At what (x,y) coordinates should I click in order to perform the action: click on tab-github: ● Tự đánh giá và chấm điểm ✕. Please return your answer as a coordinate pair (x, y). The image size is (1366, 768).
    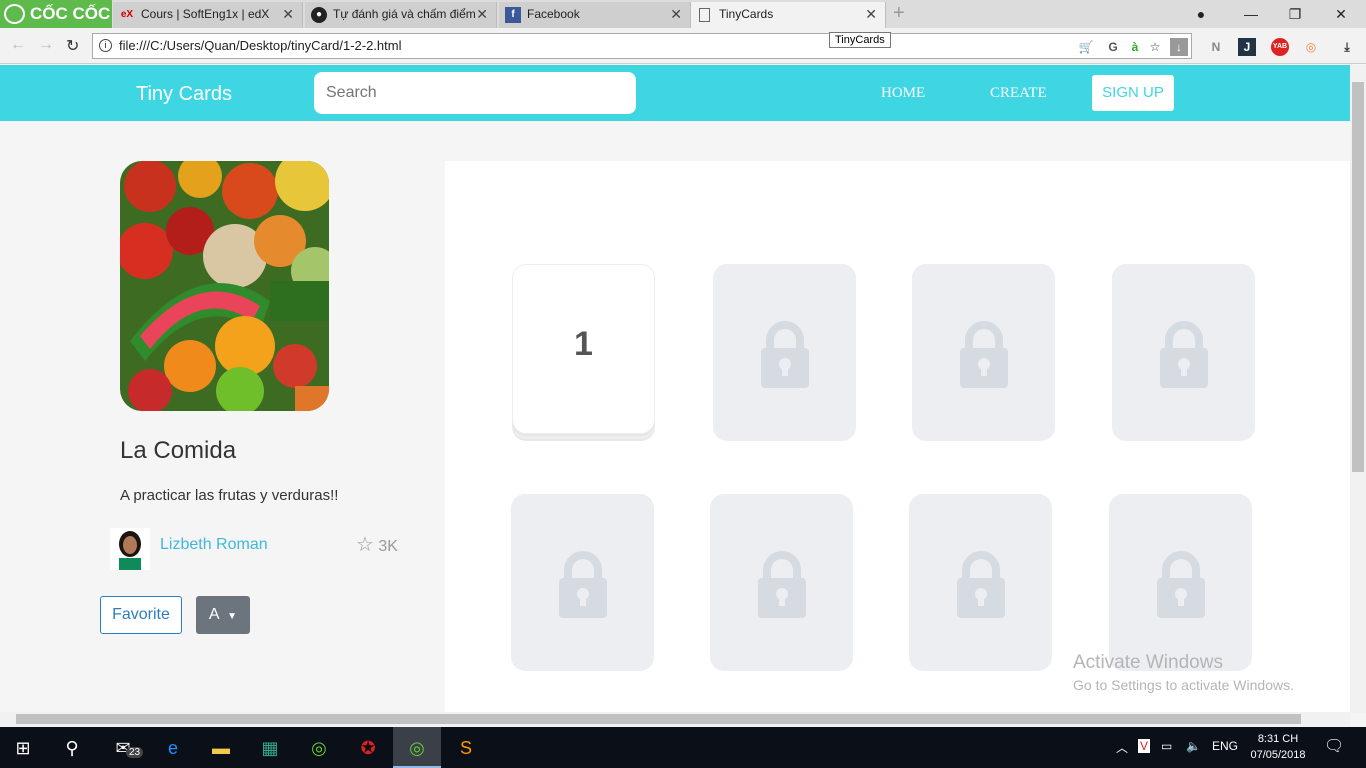
    Looking at the image, I should click on (401, 15).